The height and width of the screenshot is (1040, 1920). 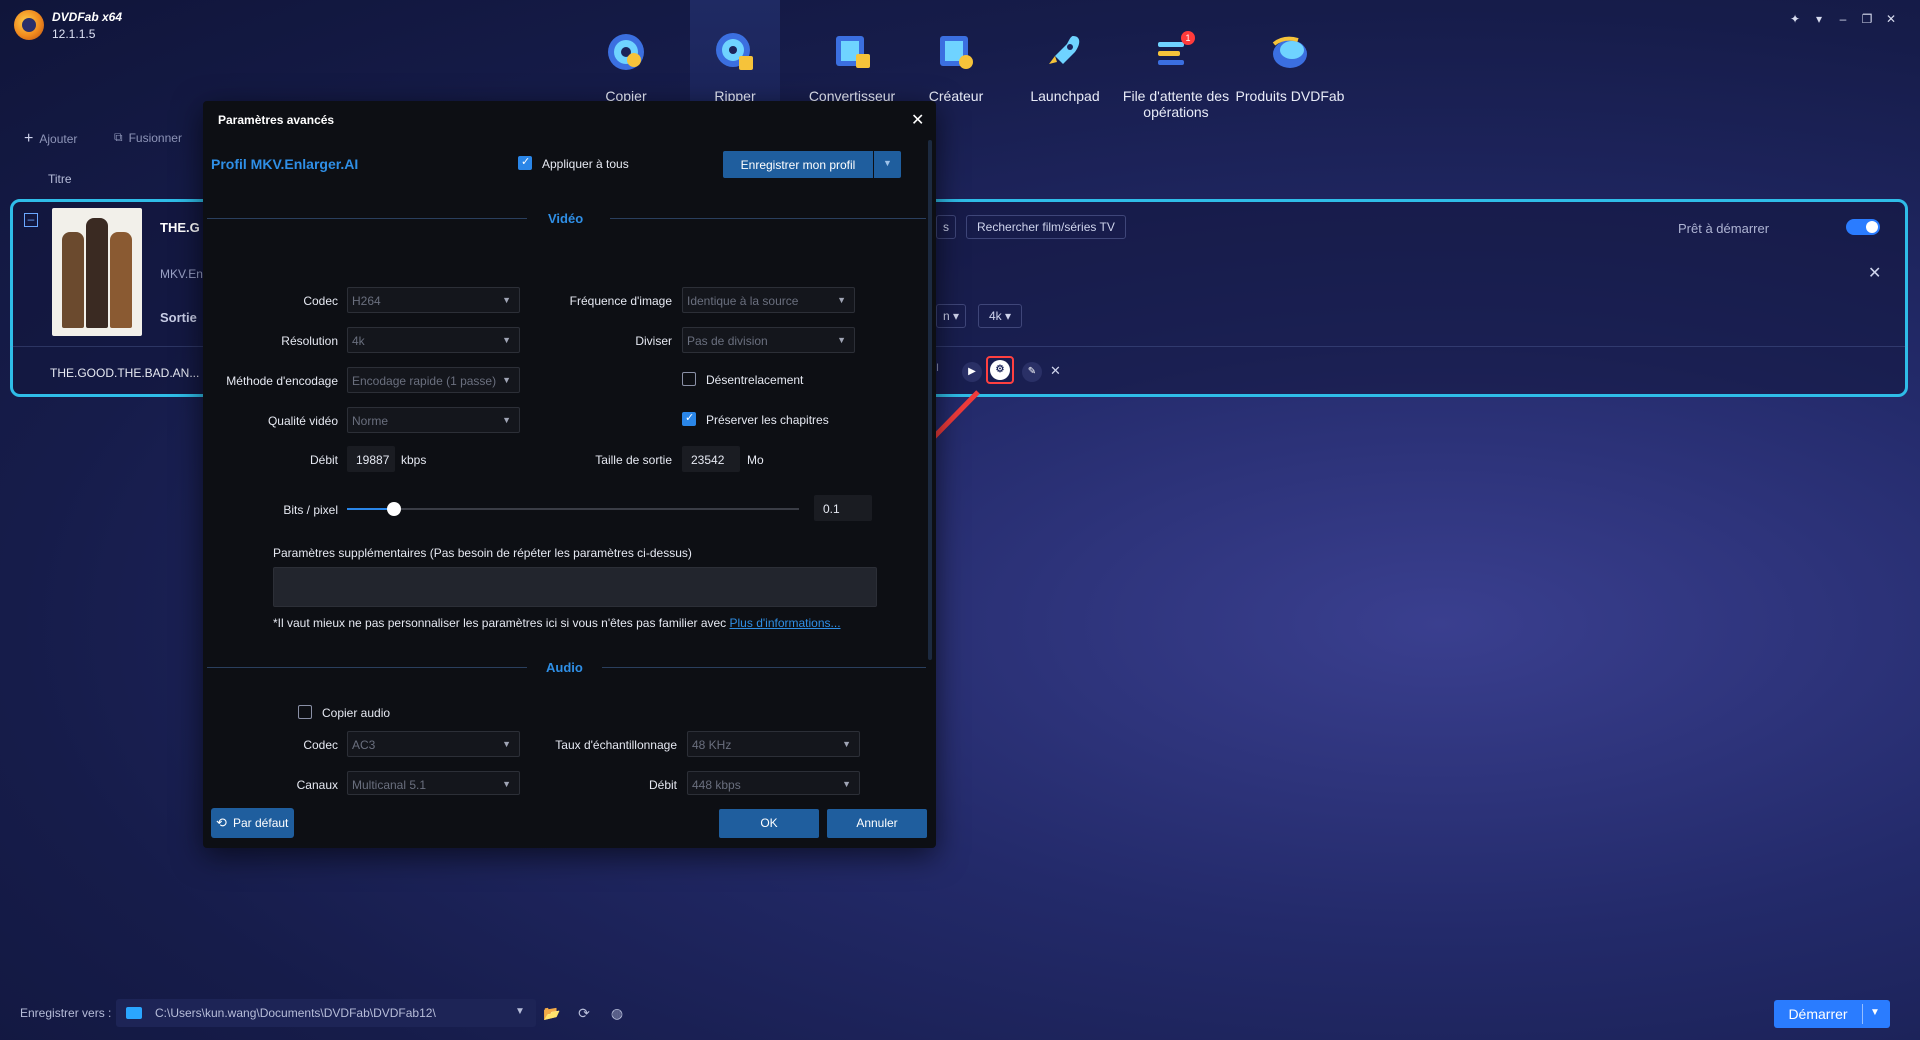 I want to click on resolution-label: Résolution, so click(x=309, y=341).